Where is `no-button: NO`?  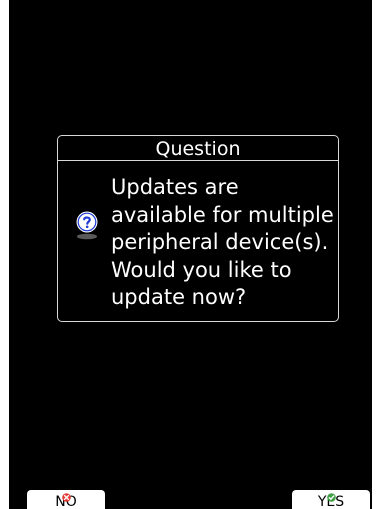
no-button: NO is located at coordinates (66, 499).